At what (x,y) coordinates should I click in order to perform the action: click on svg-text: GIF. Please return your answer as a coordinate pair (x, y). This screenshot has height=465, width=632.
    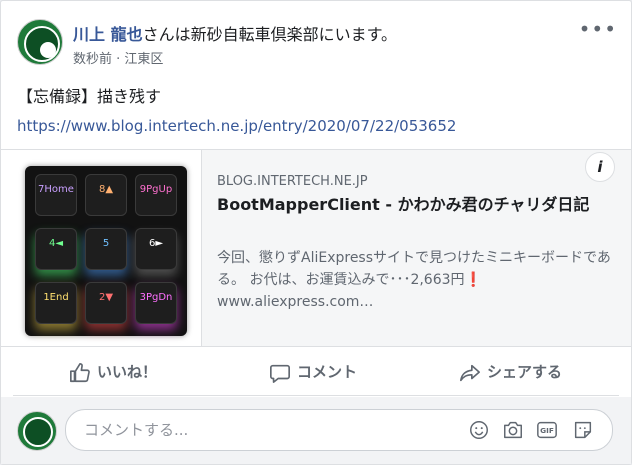
    Looking at the image, I should click on (547, 430).